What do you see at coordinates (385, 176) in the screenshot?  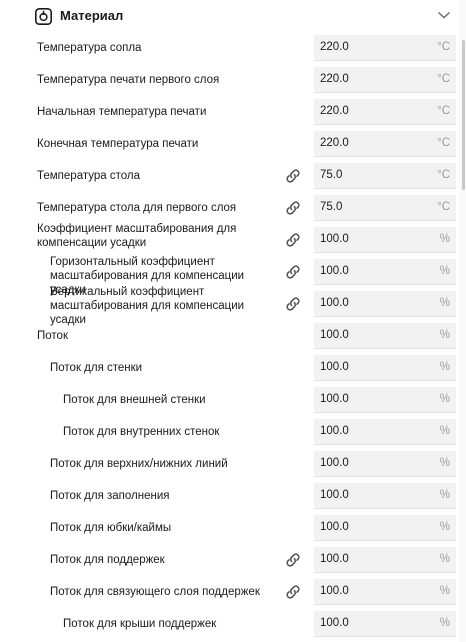 I see `bed-temp-input: 75.0 °C` at bounding box center [385, 176].